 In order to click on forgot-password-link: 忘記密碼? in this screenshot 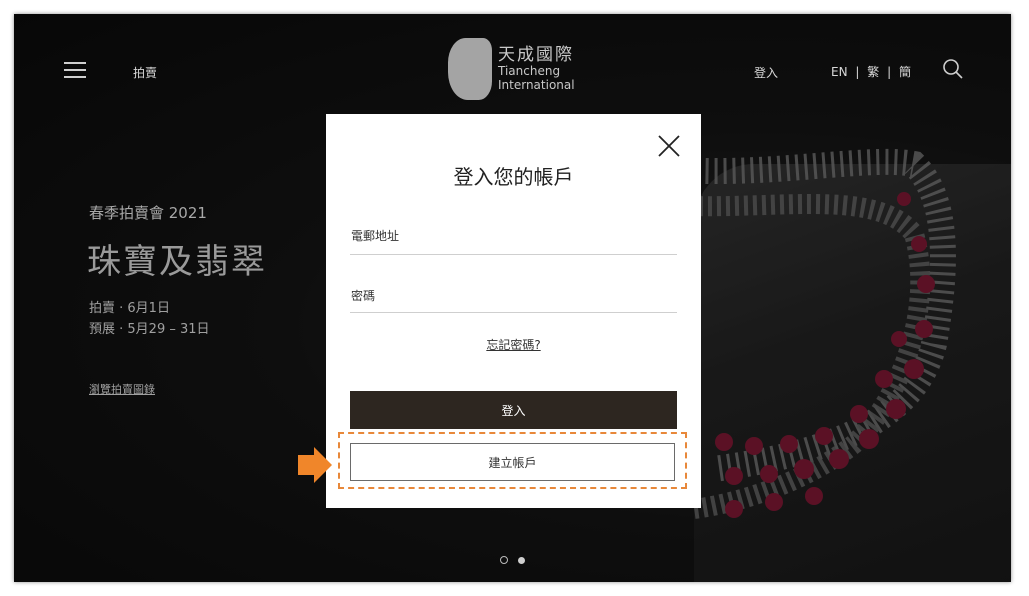, I will do `click(513, 344)`.